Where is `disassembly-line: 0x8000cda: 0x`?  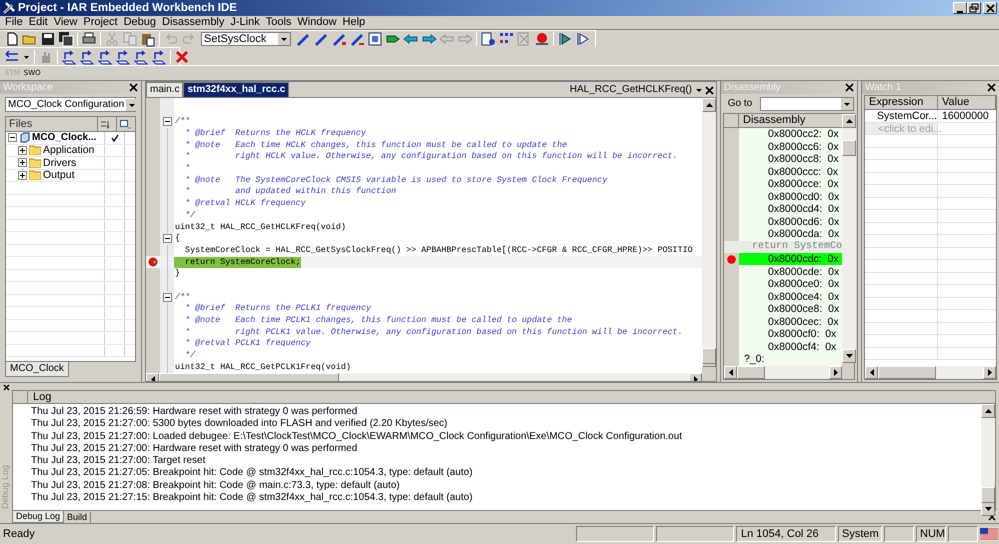
disassembly-line: 0x8000cda: 0x is located at coordinates (803, 234).